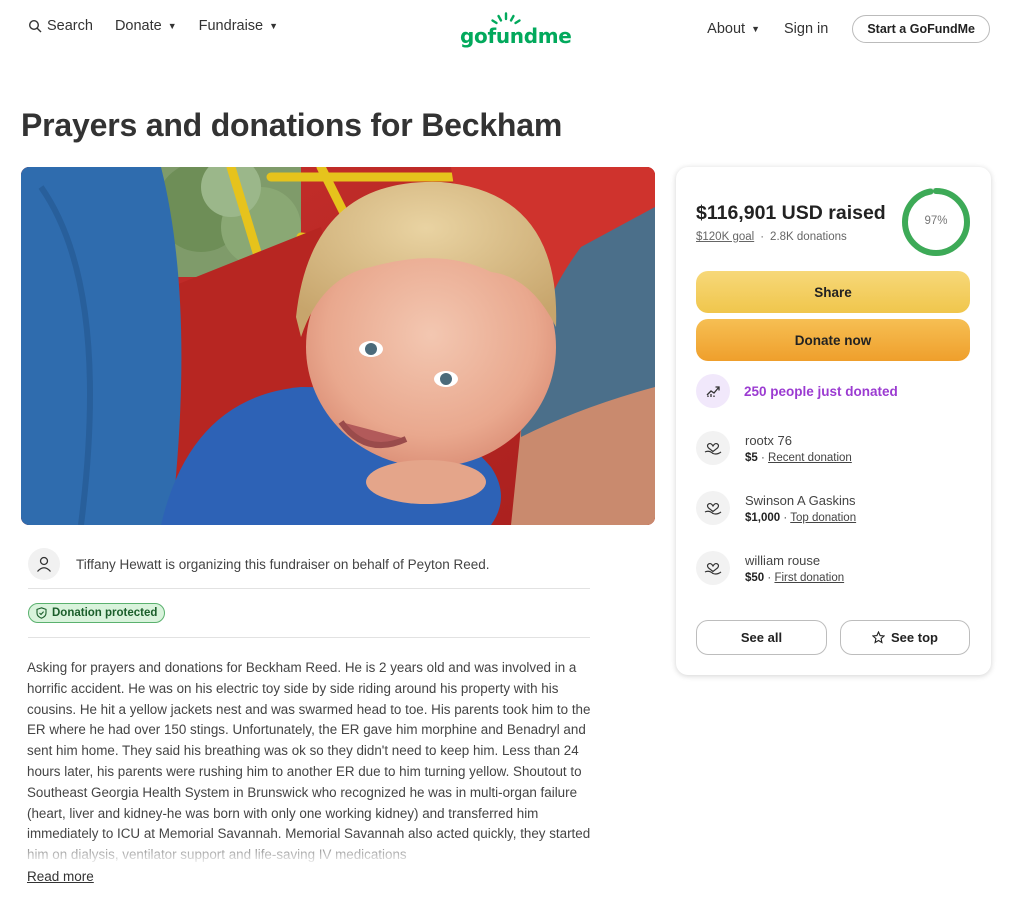 This screenshot has height=906, width=1024. I want to click on goal-line: $120K goal · 2.8K donations, so click(771, 237).